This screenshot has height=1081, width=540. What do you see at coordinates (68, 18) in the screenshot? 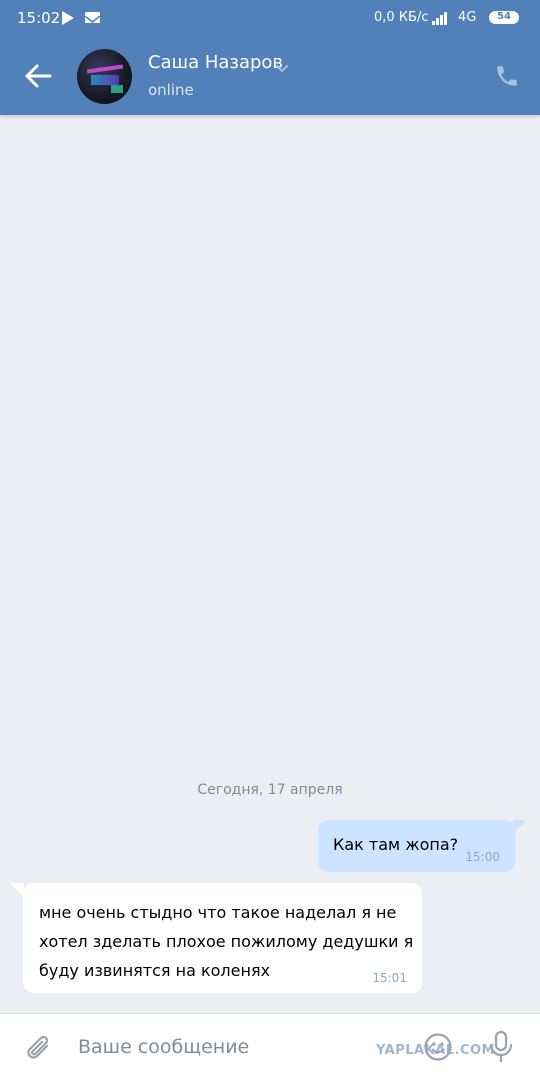
I see `play-icon` at bounding box center [68, 18].